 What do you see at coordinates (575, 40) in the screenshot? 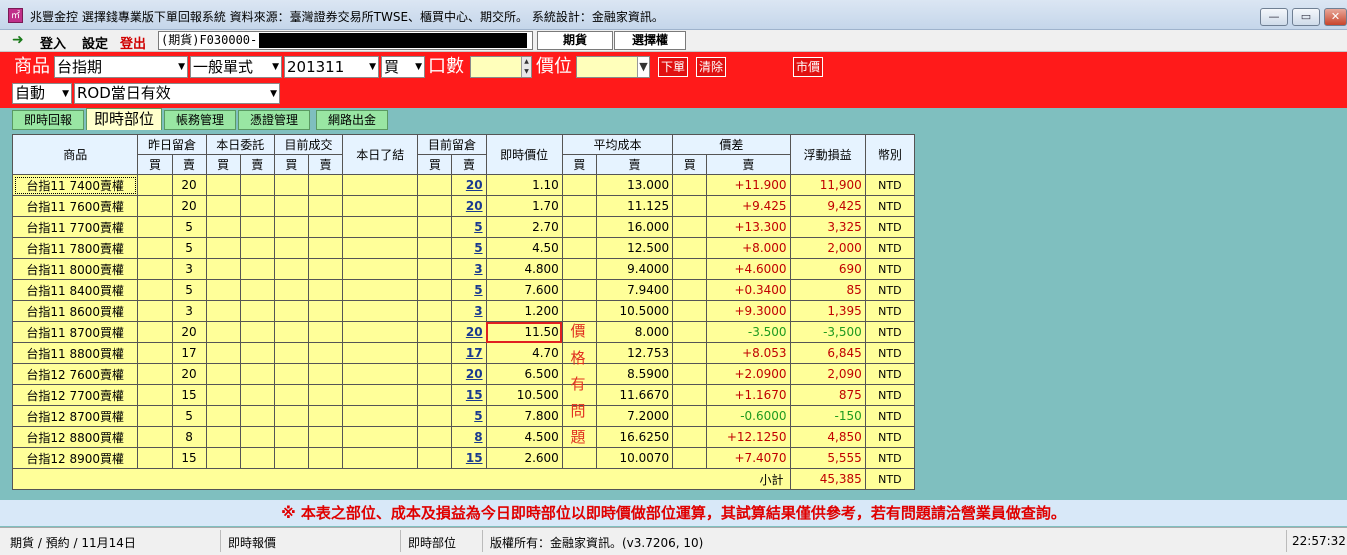
I see `futures-tab: 期貨` at bounding box center [575, 40].